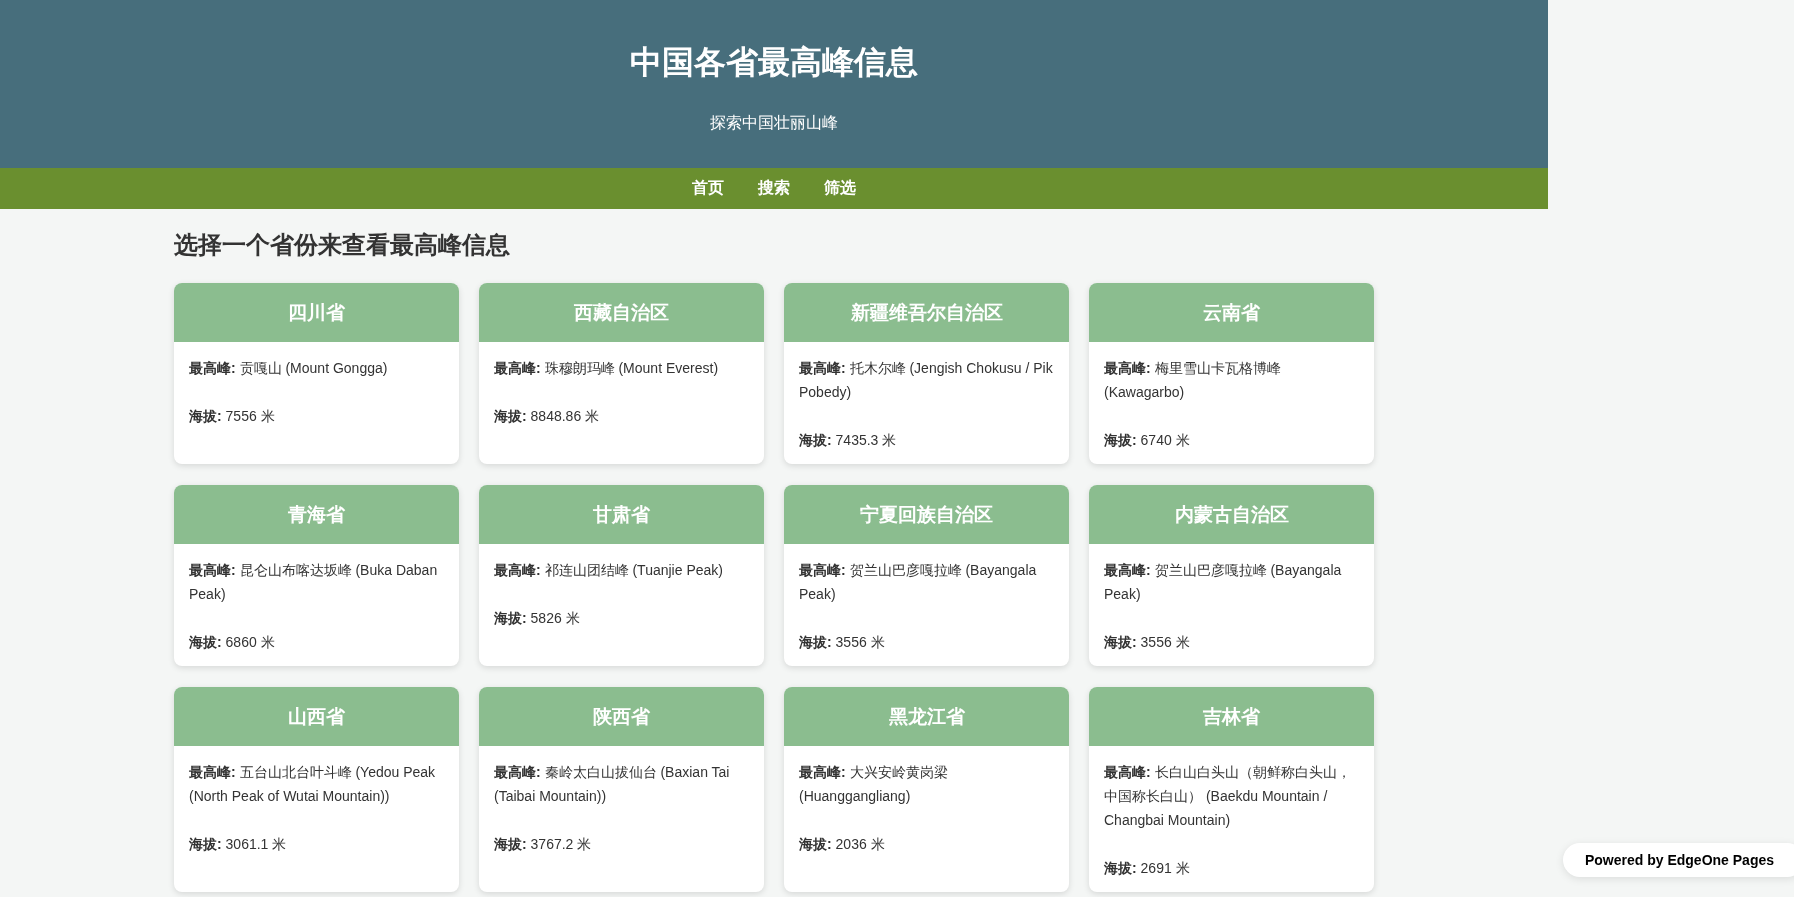  I want to click on province-card: 青海省 最高峰: 昆仑山布喀达坂峰 (Buka Daban Peak) 海拔: 6860 米, so click(316, 575).